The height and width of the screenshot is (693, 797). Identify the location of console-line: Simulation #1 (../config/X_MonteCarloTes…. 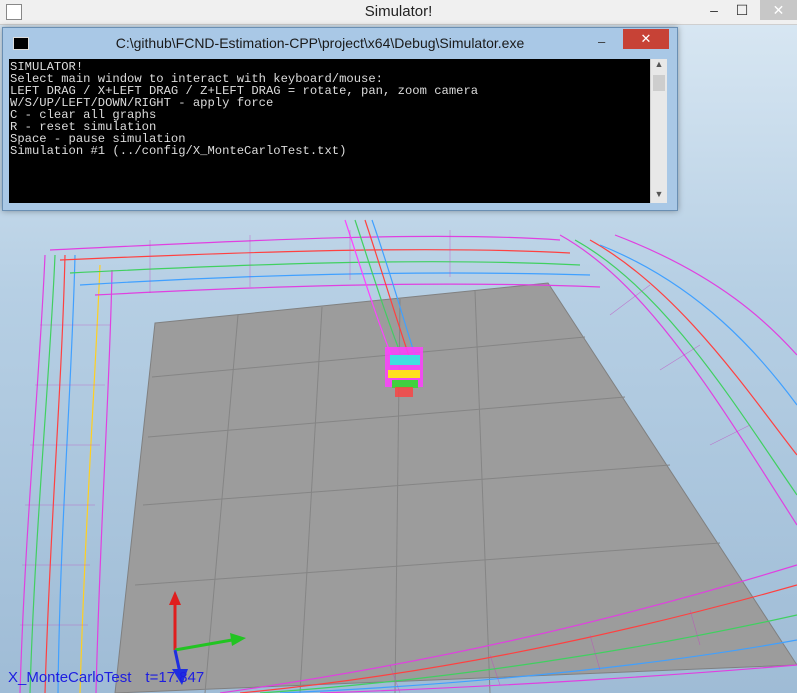
(178, 151).